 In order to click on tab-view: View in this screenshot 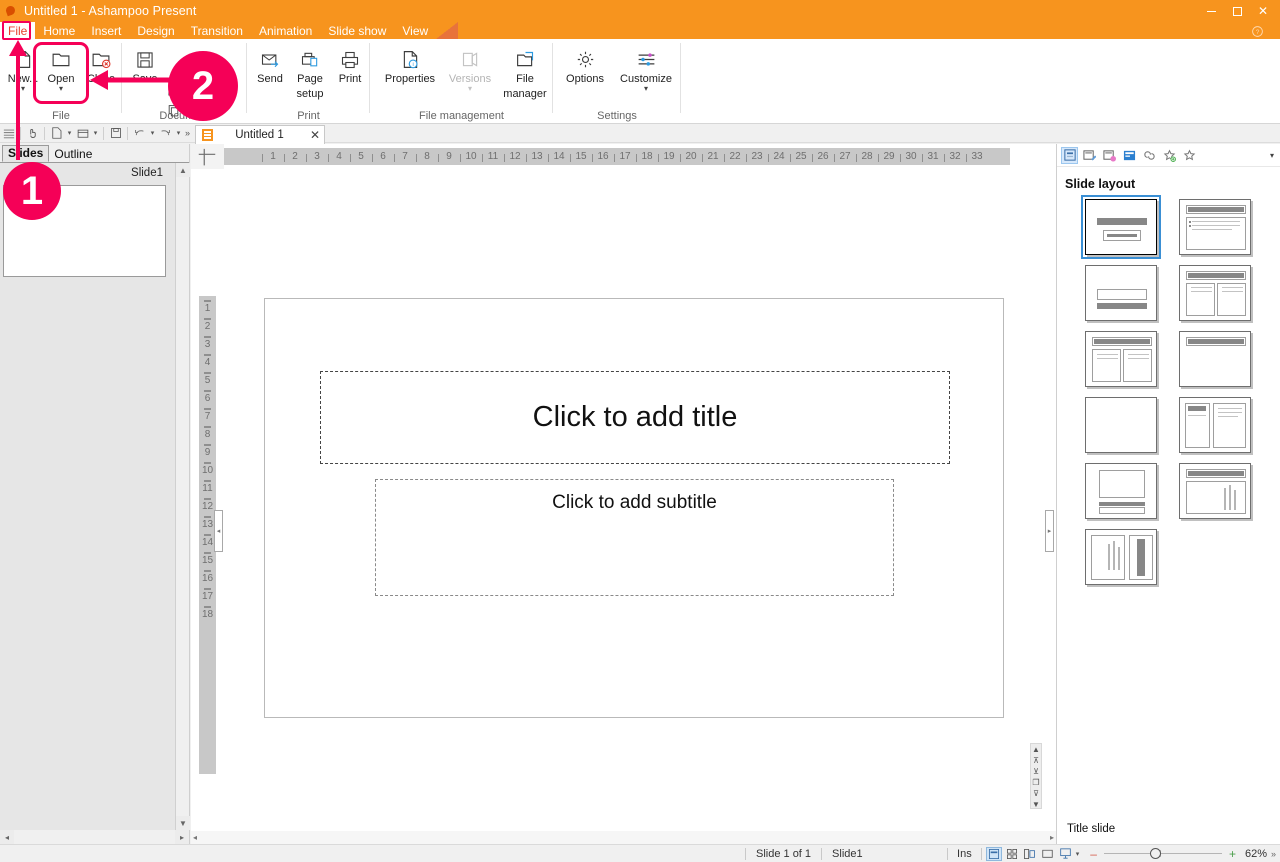, I will do `click(415, 30)`.